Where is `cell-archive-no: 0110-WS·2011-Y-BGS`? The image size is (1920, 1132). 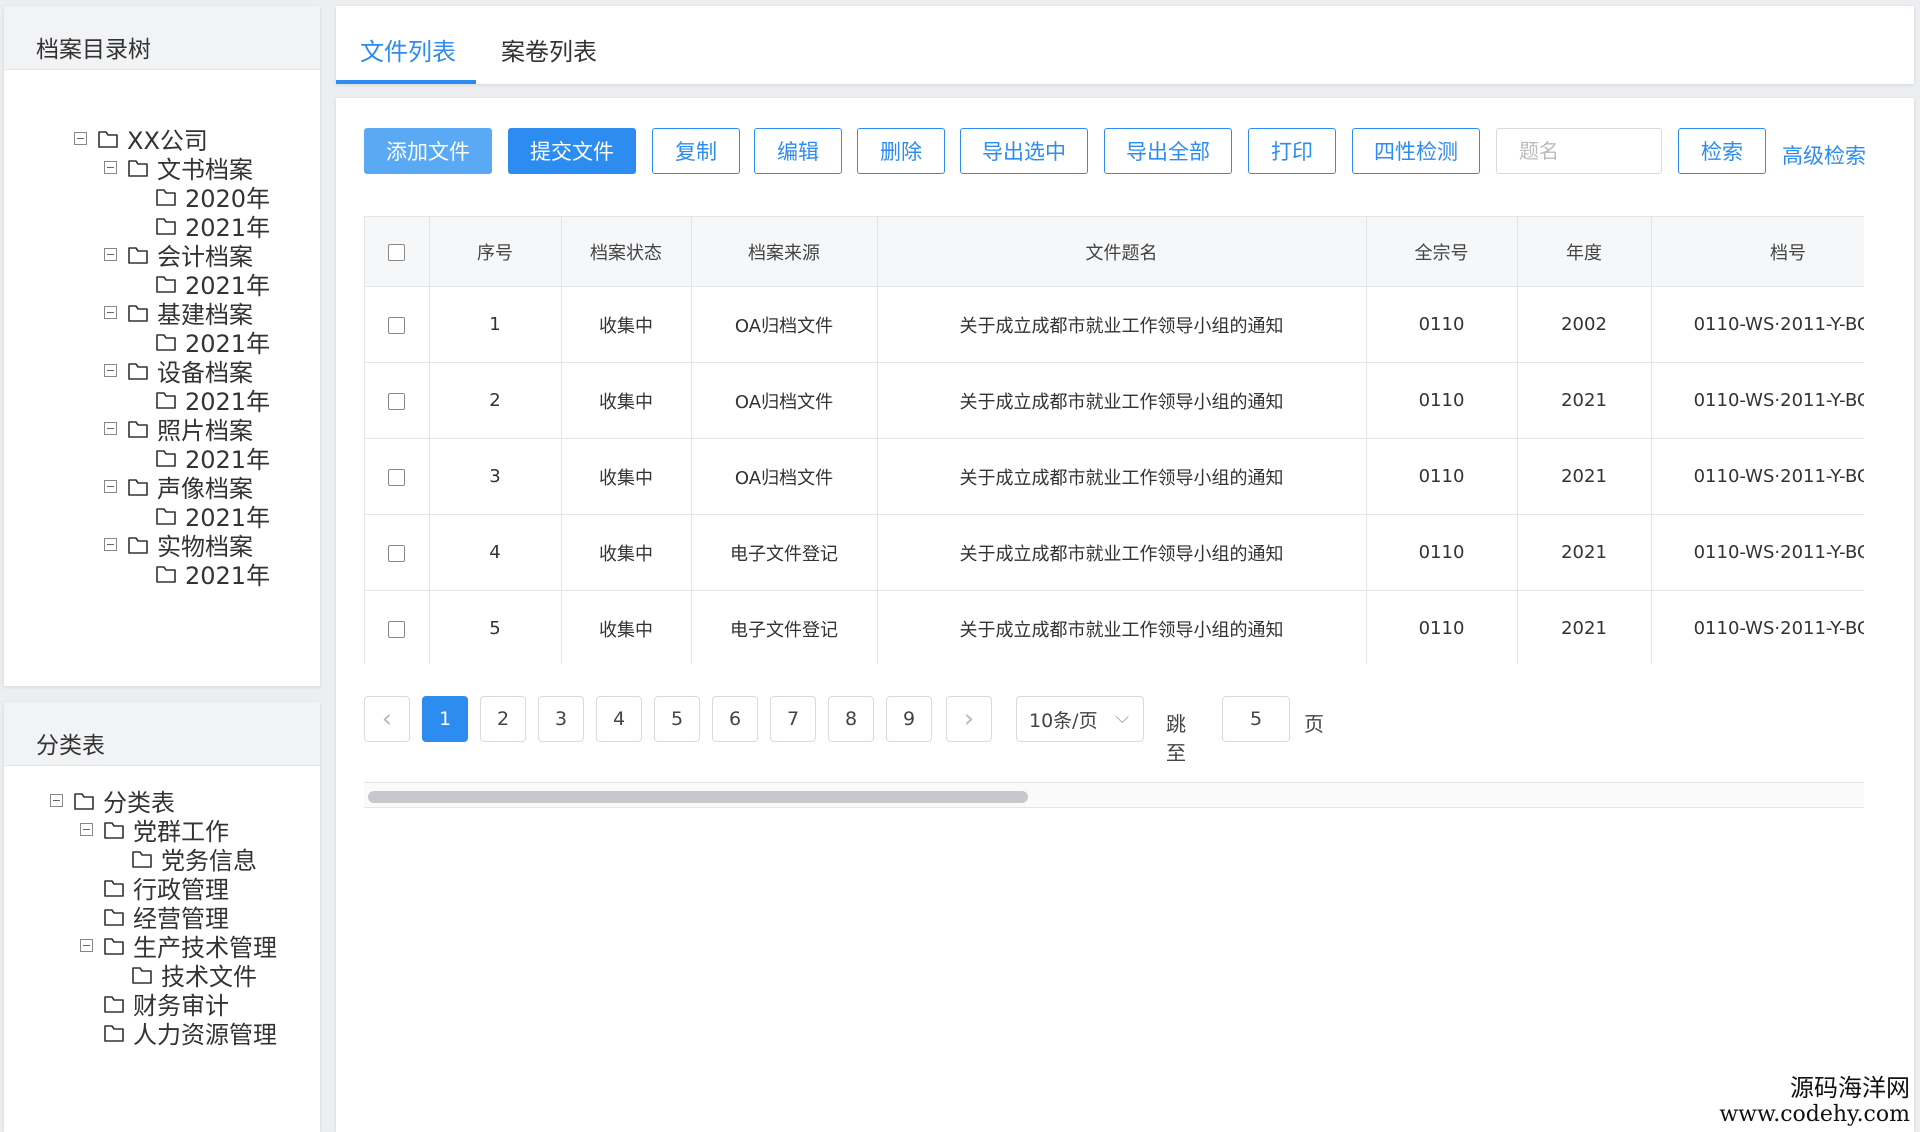 cell-archive-no: 0110-WS·2011-Y-BGS is located at coordinates (1757, 324).